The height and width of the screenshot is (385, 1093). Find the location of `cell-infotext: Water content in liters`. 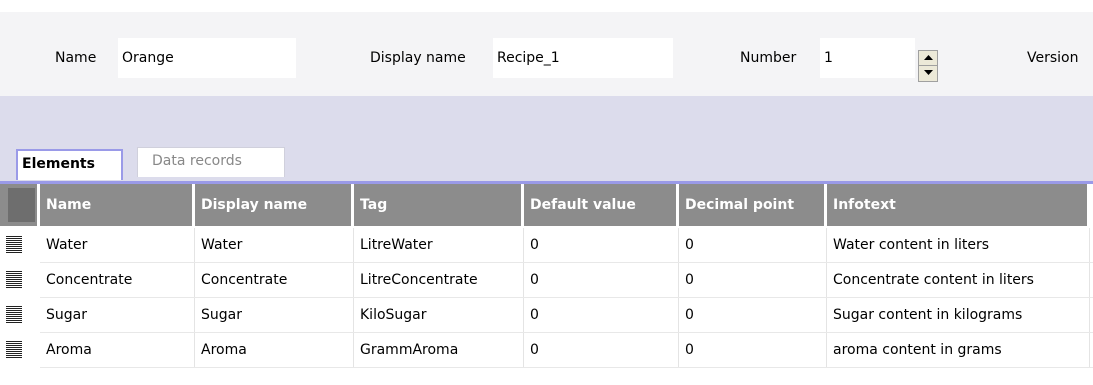

cell-infotext: Water content in liters is located at coordinates (958, 245).